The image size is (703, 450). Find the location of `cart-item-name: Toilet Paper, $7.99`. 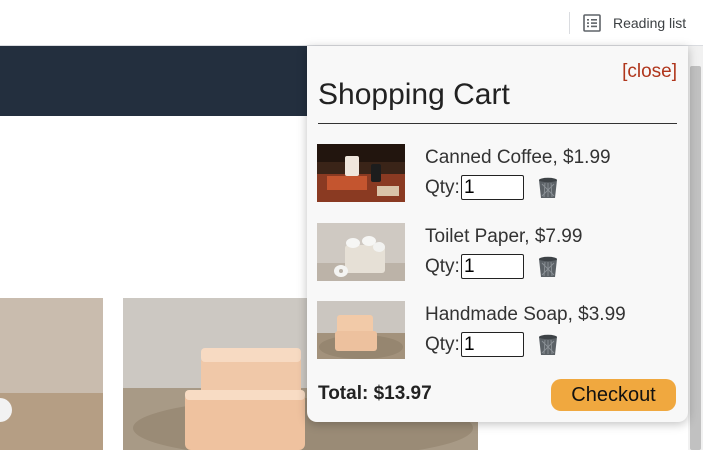

cart-item-name: Toilet Paper, $7.99 is located at coordinates (504, 236).